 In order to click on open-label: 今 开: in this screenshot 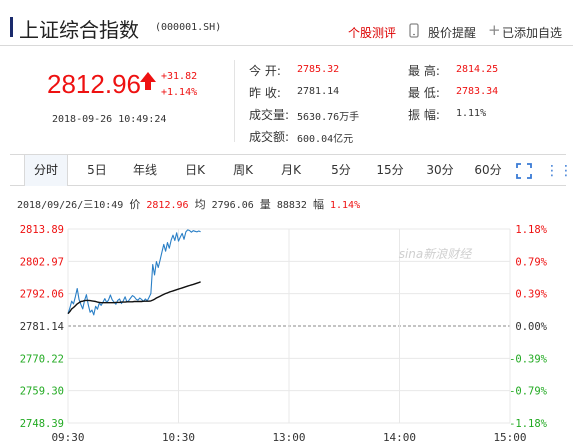, I will do `click(265, 71)`.